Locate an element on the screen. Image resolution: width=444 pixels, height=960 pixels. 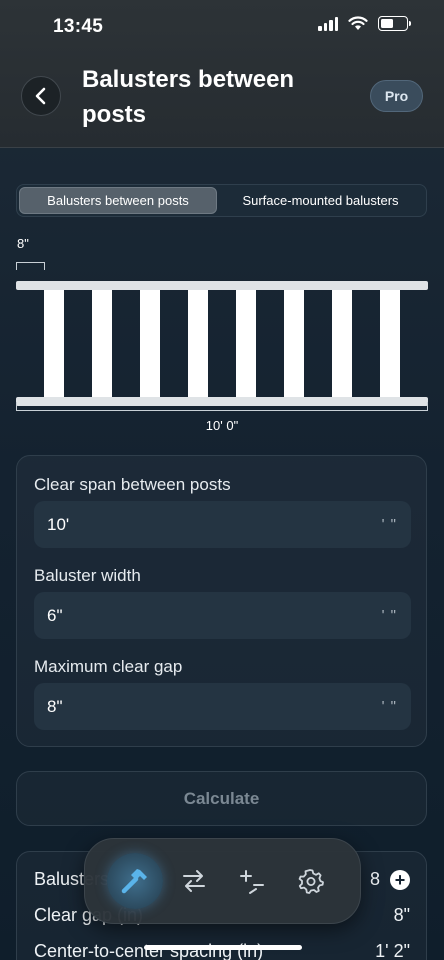
tab-fractions is located at coordinates (252, 881).